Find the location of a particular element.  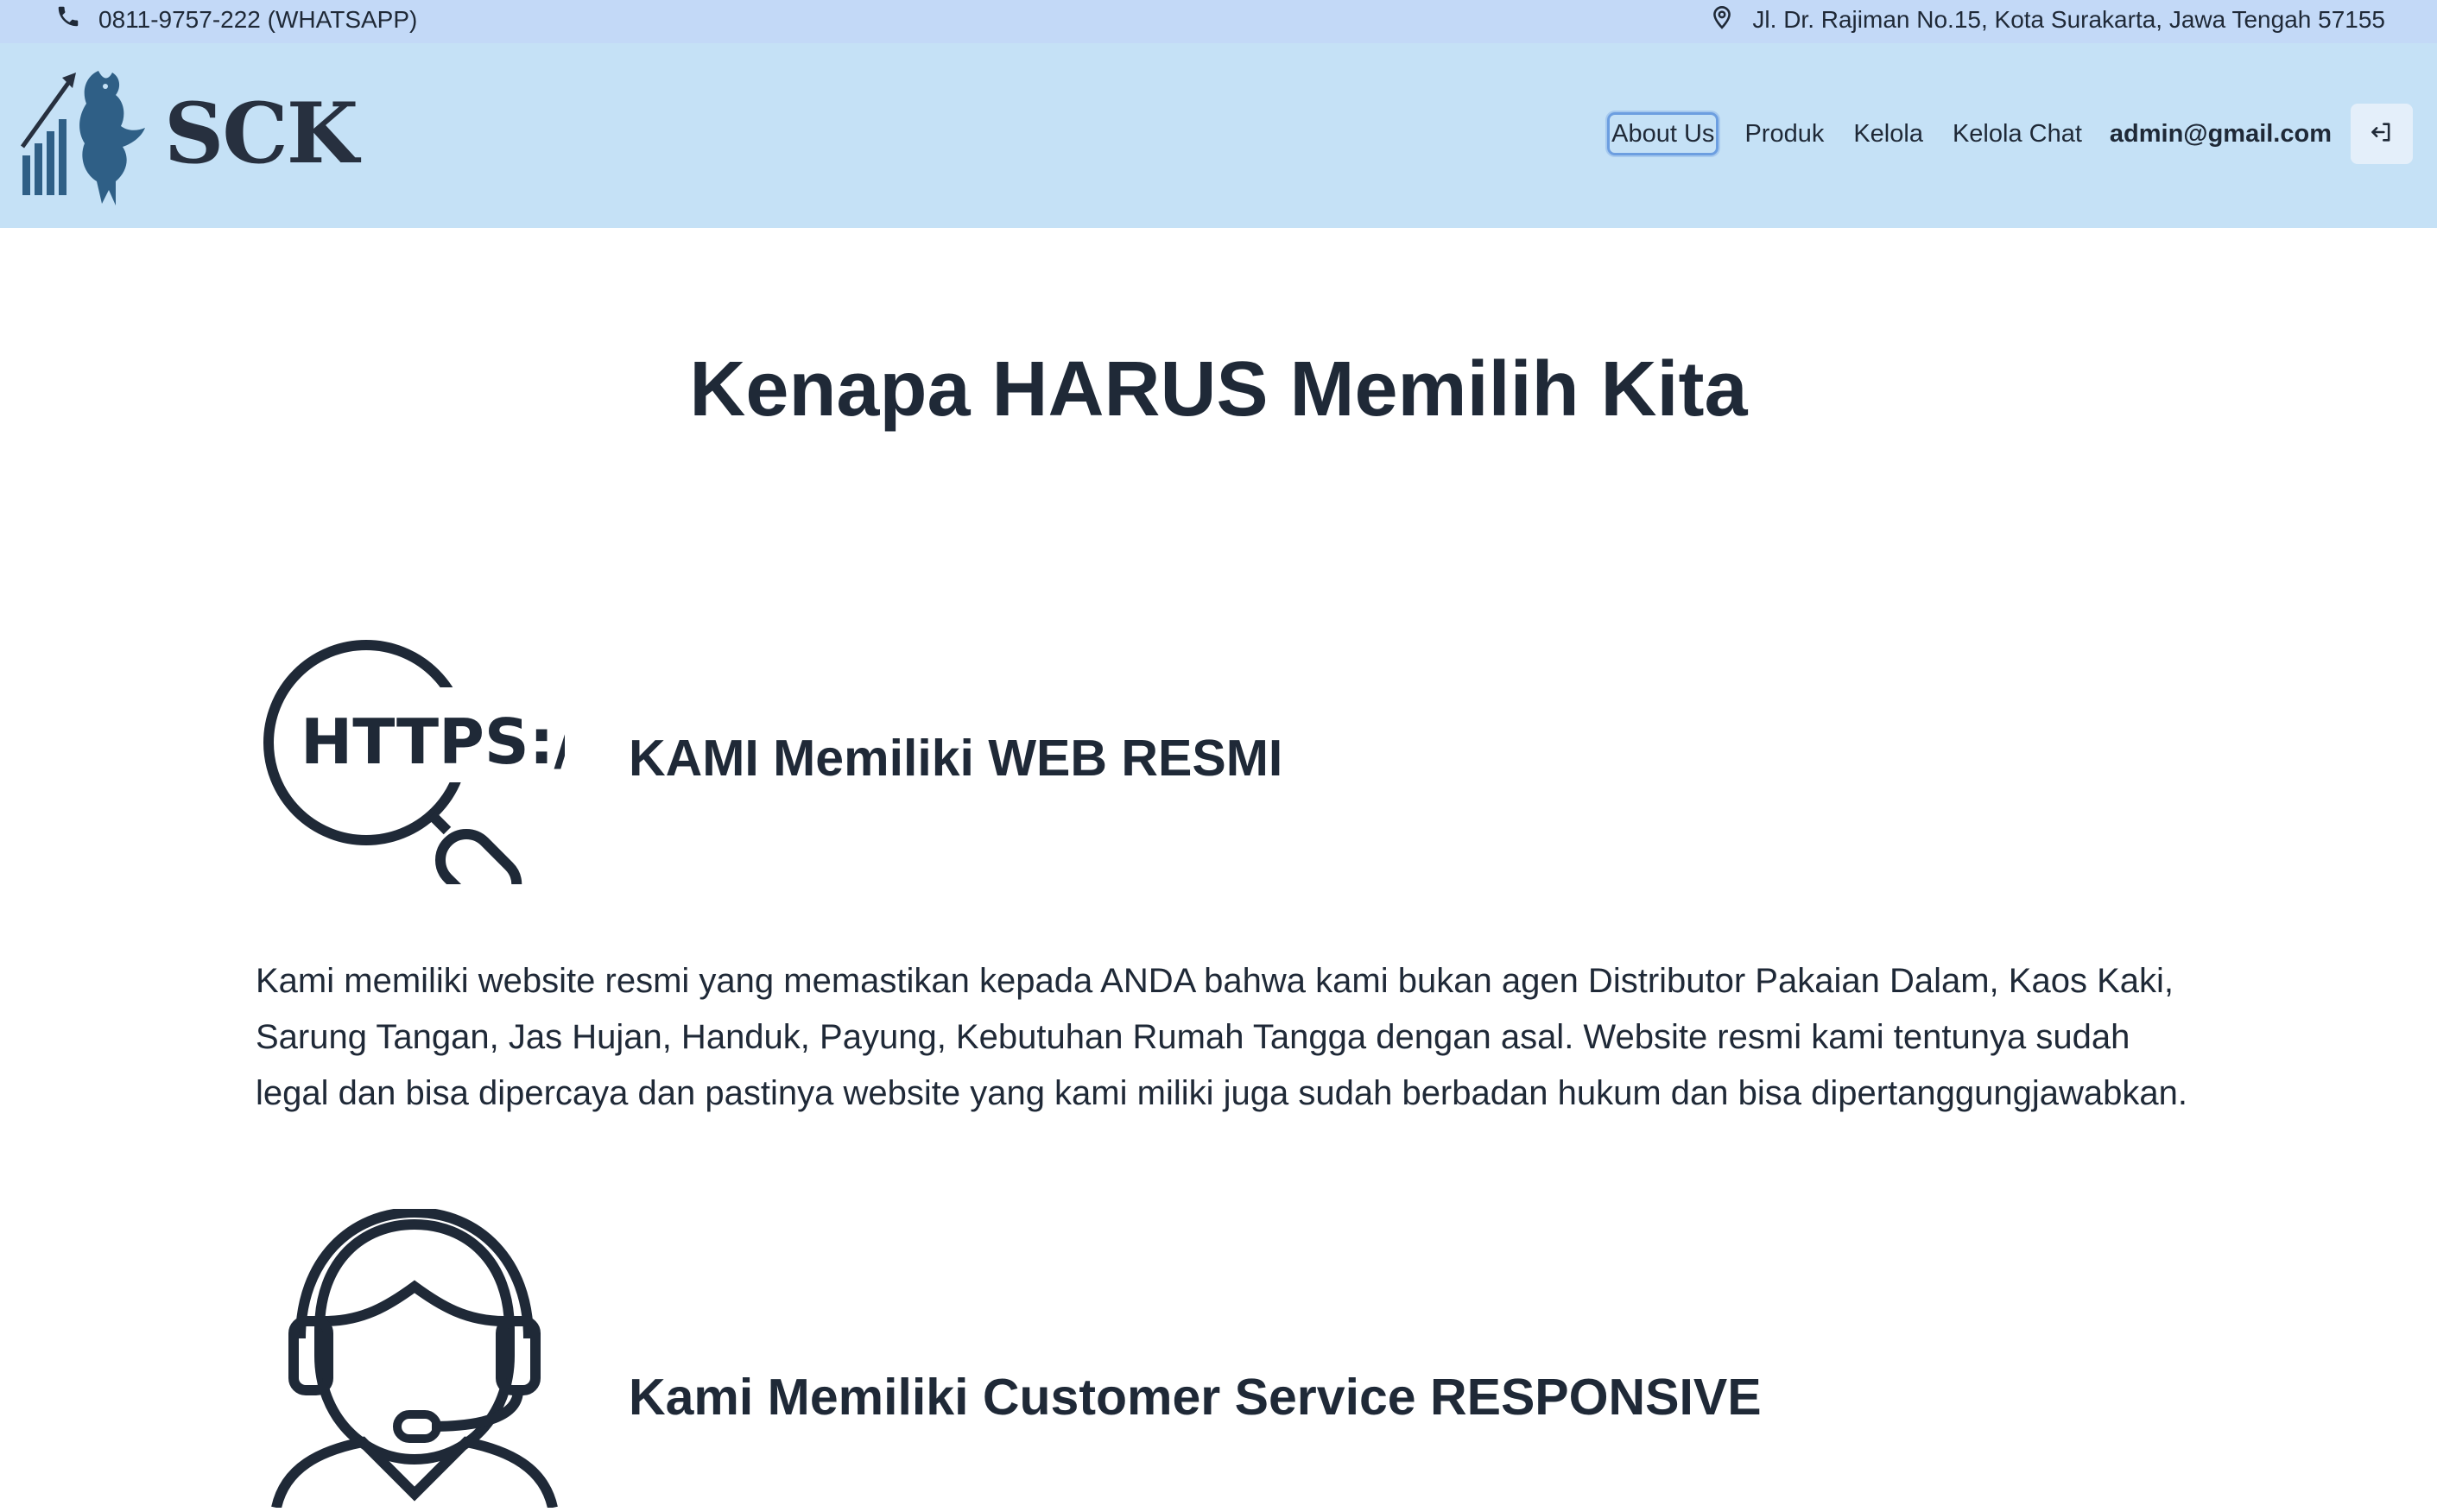

user-email: admin@gmail.com is located at coordinates (2221, 134).